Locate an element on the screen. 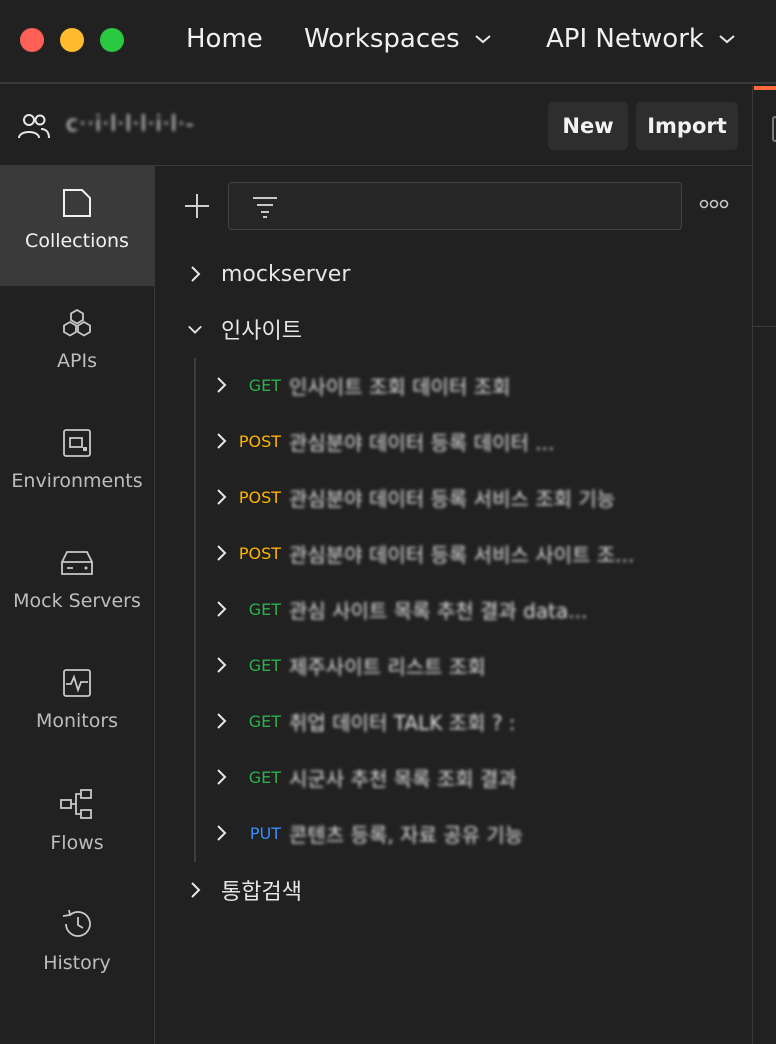 The width and height of the screenshot is (776, 1044). request-item: POST 관심분야 데이터 등록 서비스 조회 기능 is located at coordinates (414, 497).